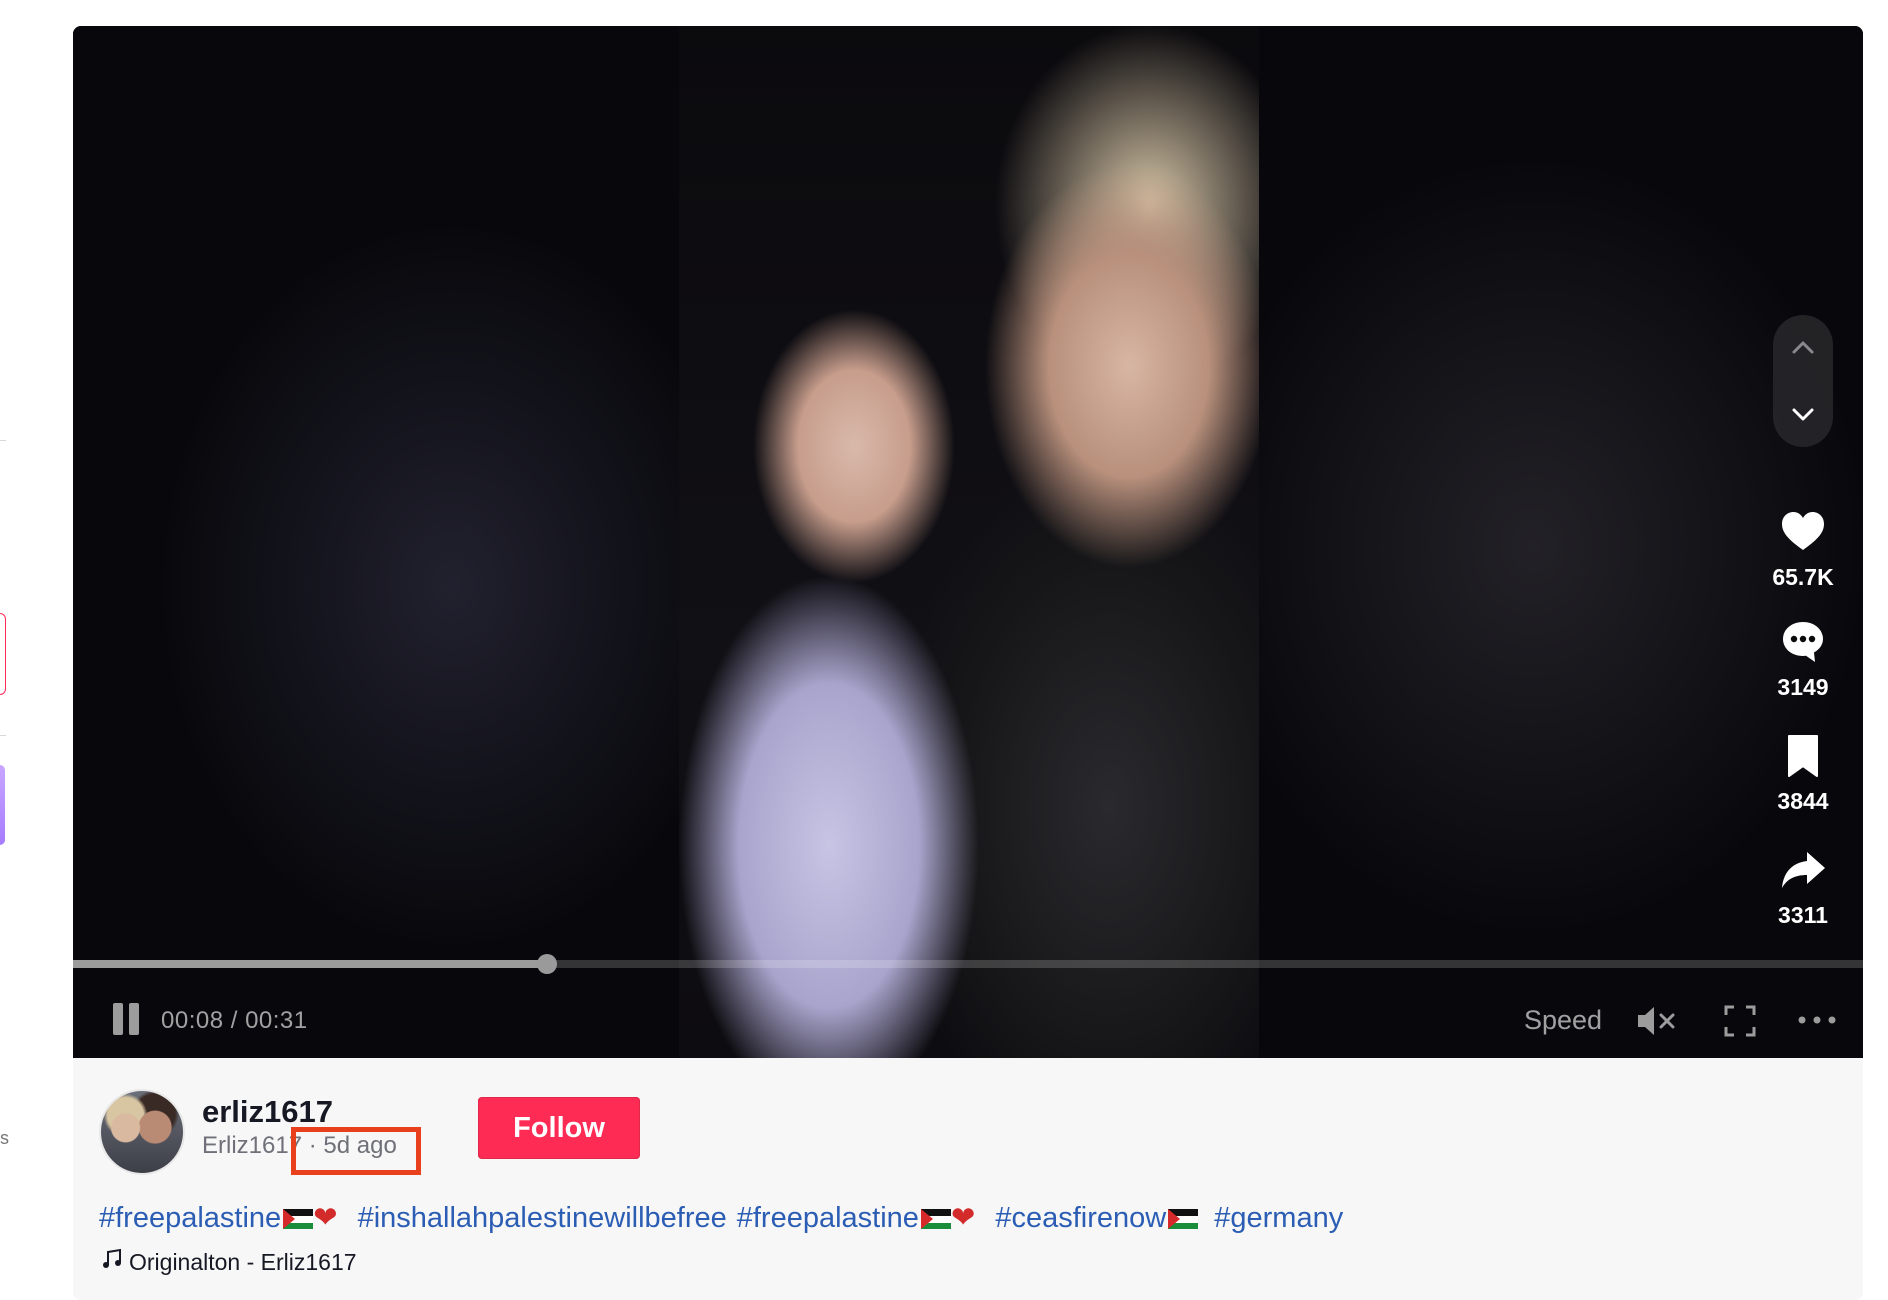 The height and width of the screenshot is (1300, 1888). What do you see at coordinates (142, 1132) in the screenshot?
I see `avatar` at bounding box center [142, 1132].